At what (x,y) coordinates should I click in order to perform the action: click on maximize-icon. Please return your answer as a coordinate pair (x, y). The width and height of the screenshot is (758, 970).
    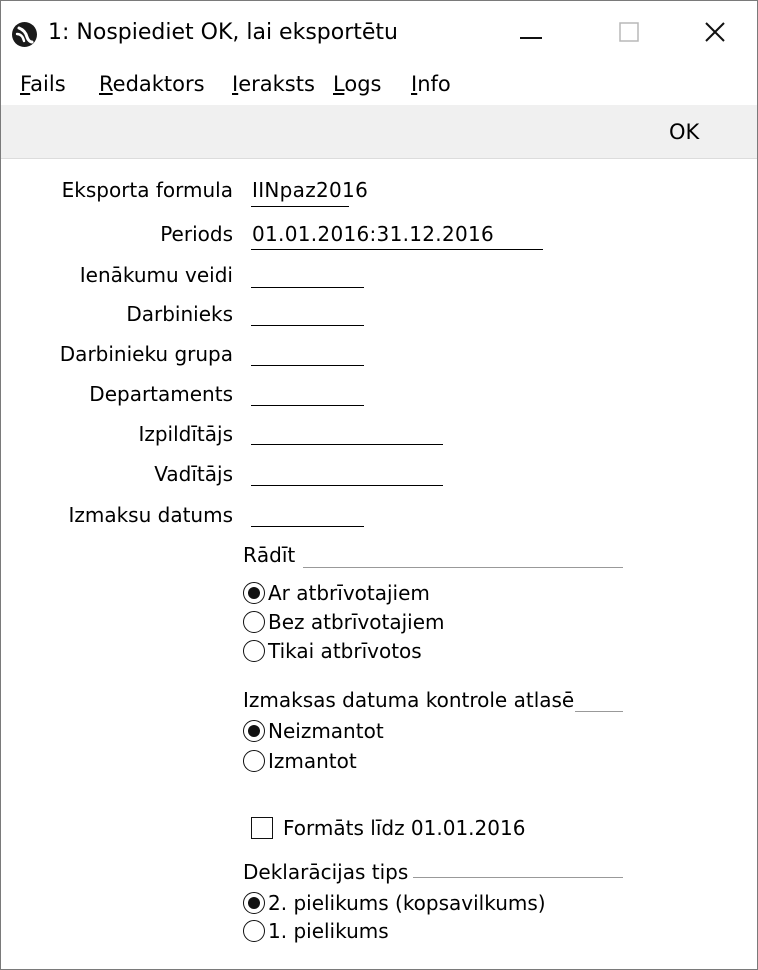
    Looking at the image, I should click on (629, 34).